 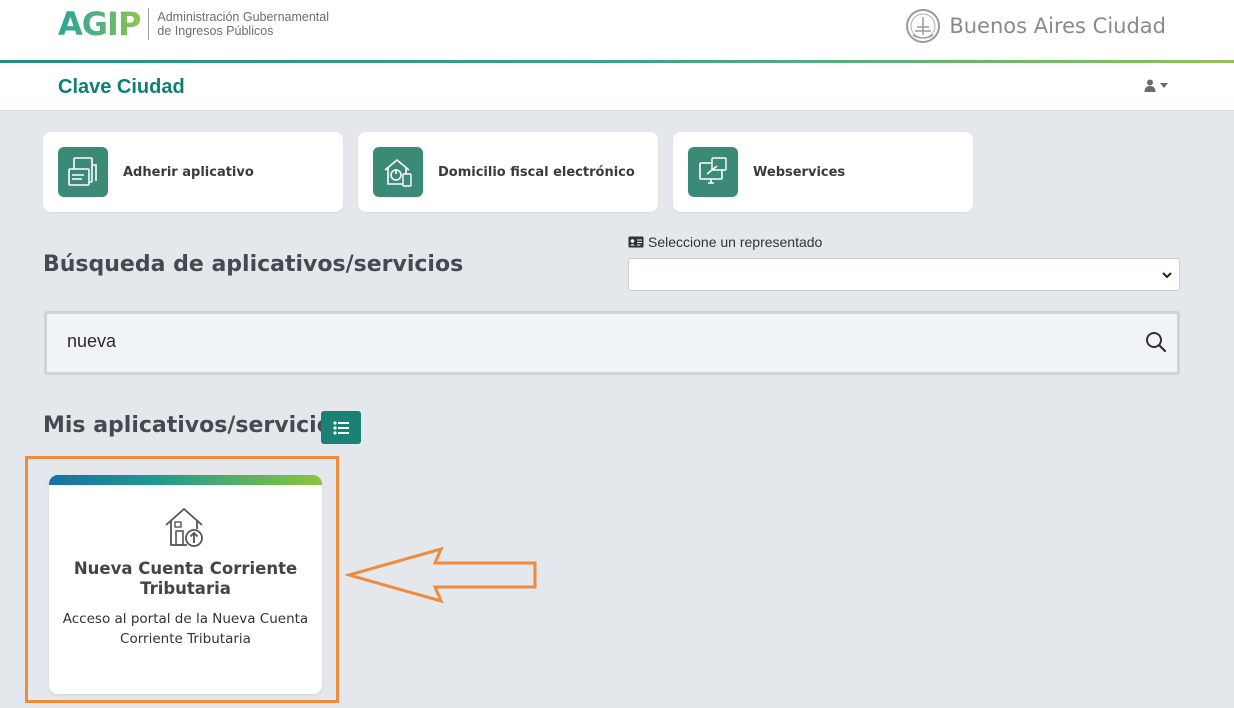 I want to click on agip-desc-line2: de Ingresos Públicos, so click(x=215, y=31).